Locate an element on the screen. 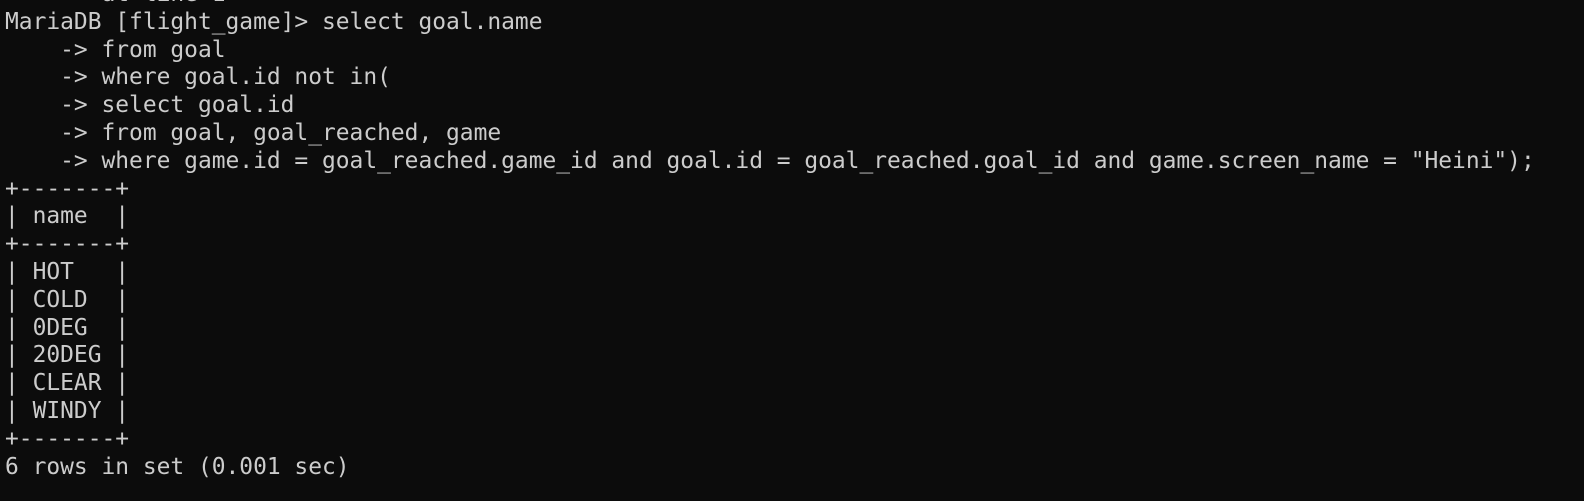 The image size is (1584, 501). terminal-line-query-from: -> from goal is located at coordinates (115, 49).